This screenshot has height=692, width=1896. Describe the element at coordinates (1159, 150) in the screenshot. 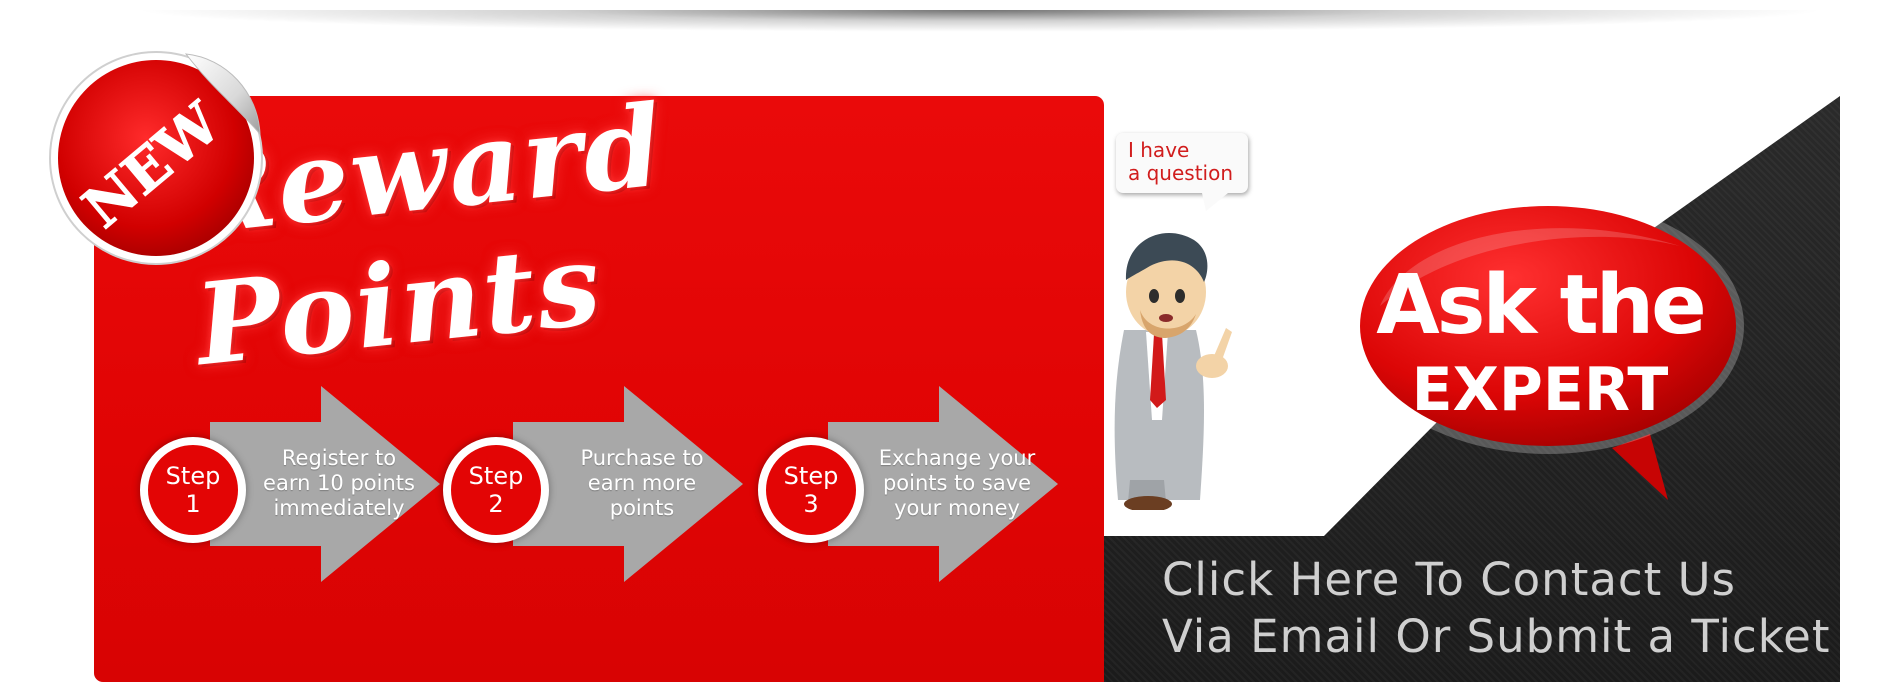

I see `question-line: I have` at that location.